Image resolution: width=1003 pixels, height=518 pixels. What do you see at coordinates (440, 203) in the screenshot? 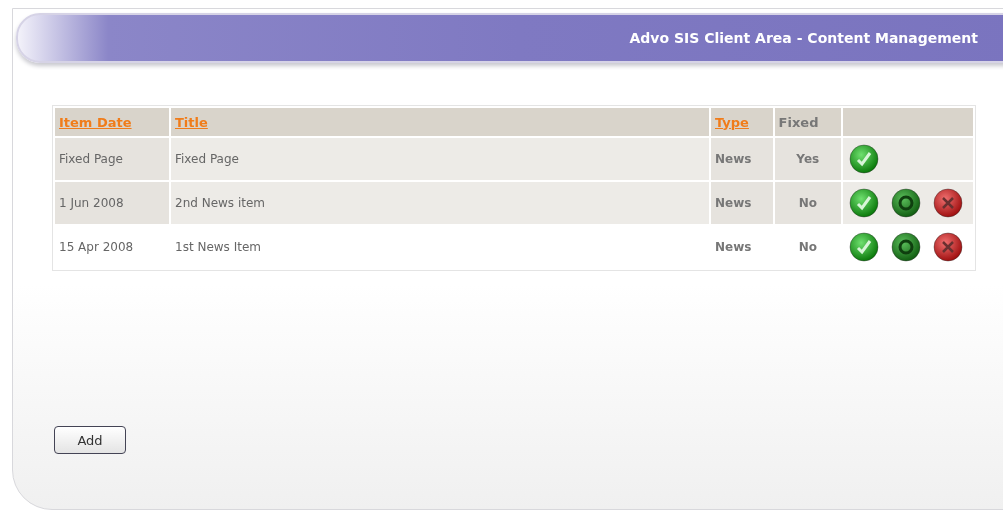
I see `table-cell: 2nd News item` at bounding box center [440, 203].